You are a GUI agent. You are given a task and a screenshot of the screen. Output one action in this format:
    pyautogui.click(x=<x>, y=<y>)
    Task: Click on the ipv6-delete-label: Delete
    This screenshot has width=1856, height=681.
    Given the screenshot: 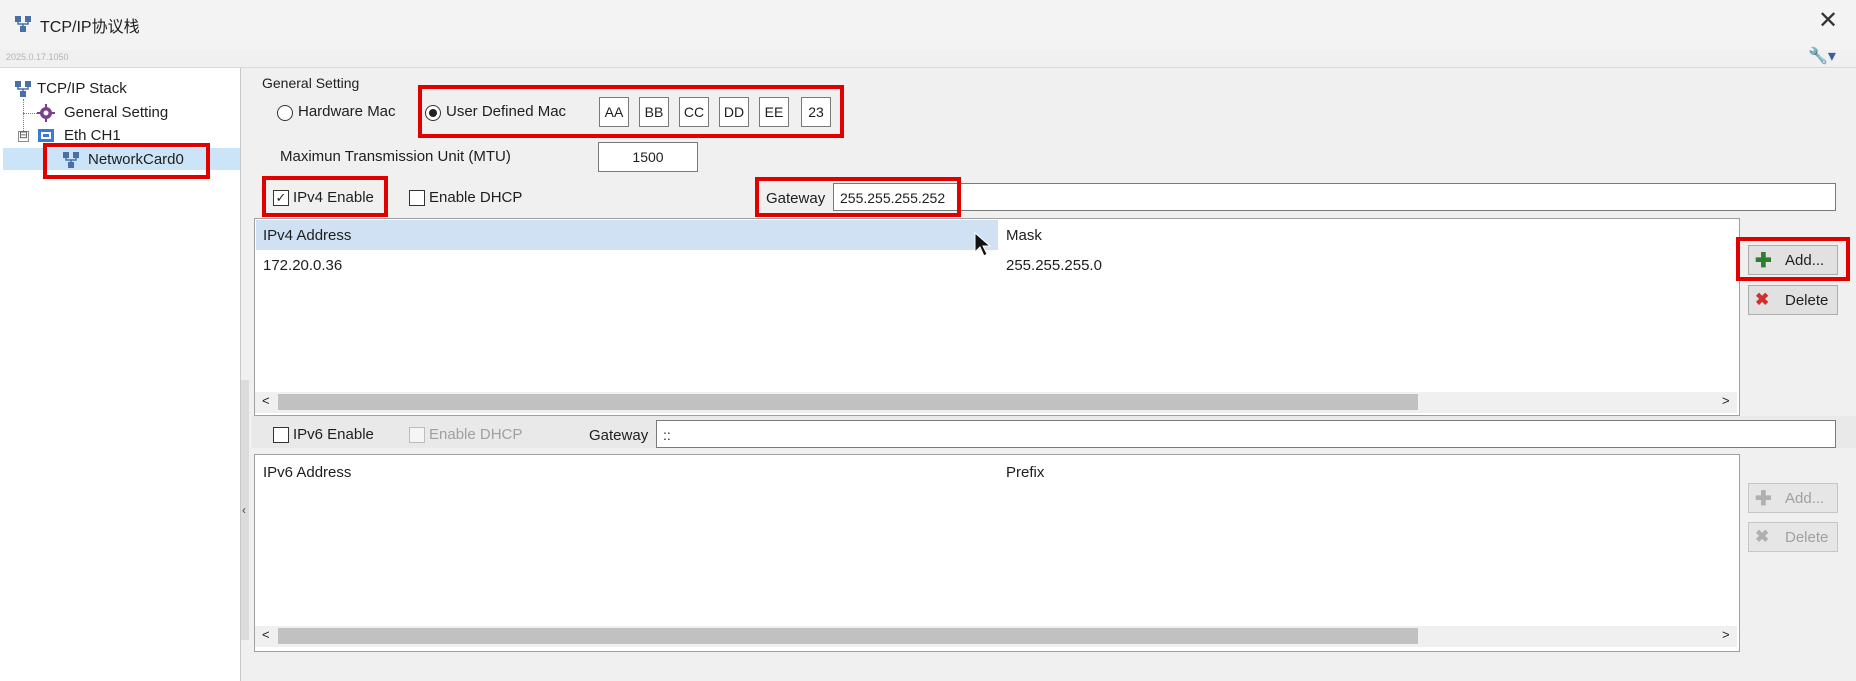 What is the action you would take?
    pyautogui.click(x=1807, y=537)
    